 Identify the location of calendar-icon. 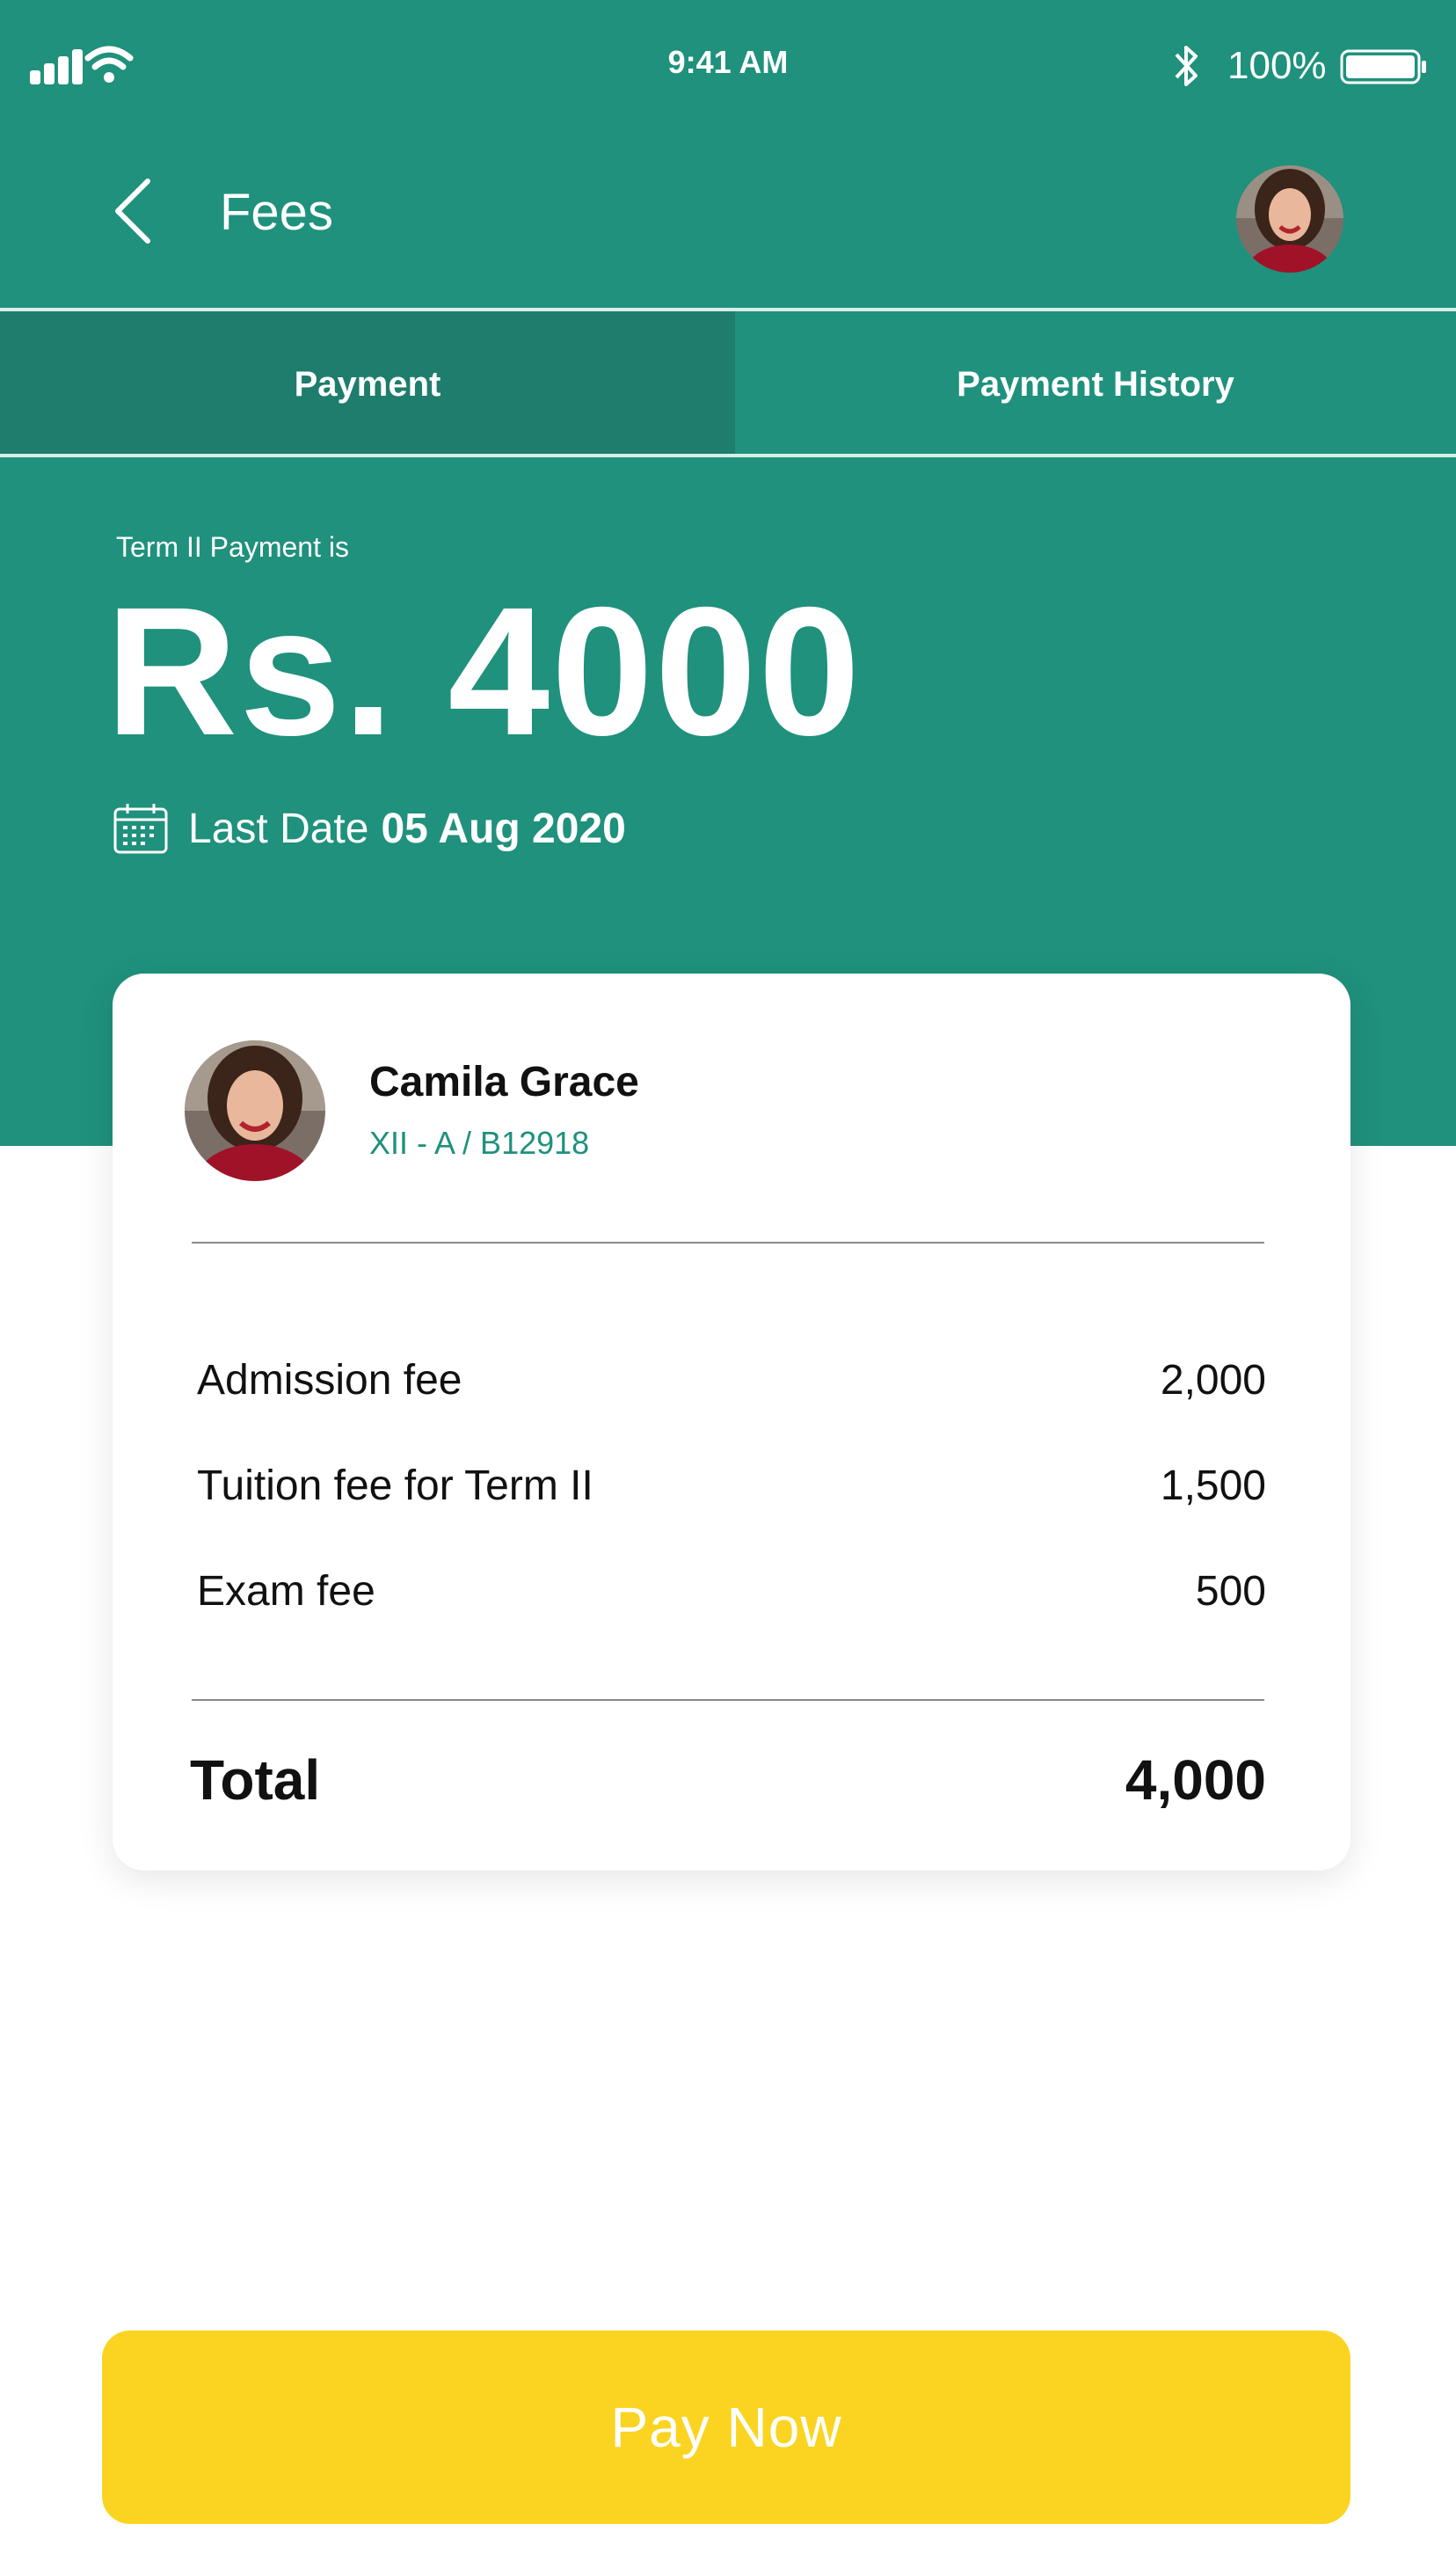
(140, 829).